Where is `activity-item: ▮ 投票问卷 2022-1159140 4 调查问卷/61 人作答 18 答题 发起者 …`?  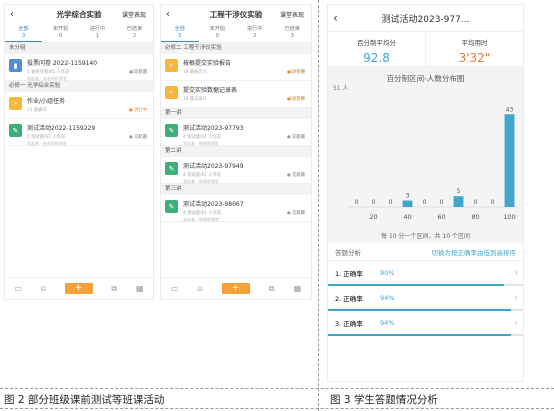 activity-item: ▮ 投票问卷 2022-1159140 4 调查问卷/61 人作答 18 答题 发起者 … is located at coordinates (79, 67).